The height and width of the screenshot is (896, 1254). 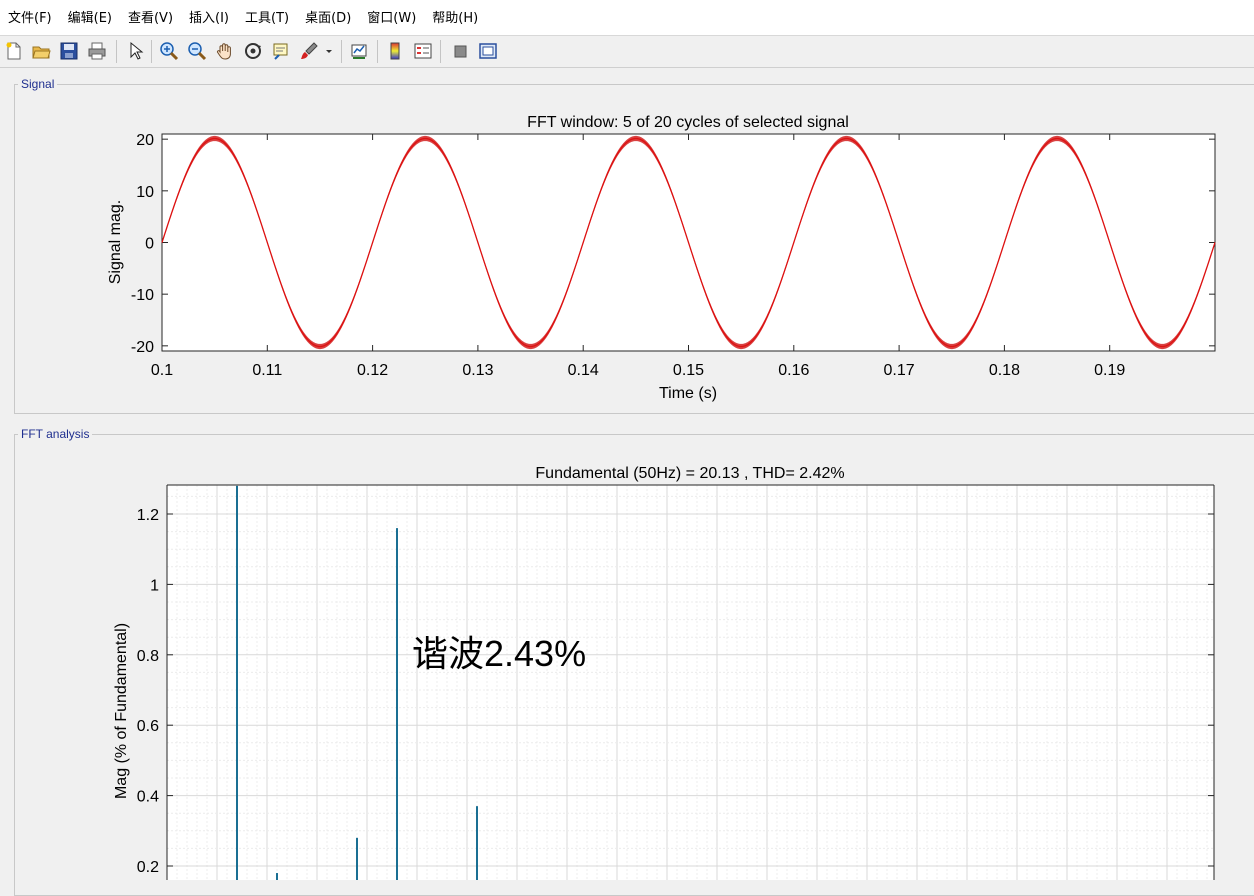 What do you see at coordinates (148, 656) in the screenshot?
I see `fft-y-tick-label: 0.8` at bounding box center [148, 656].